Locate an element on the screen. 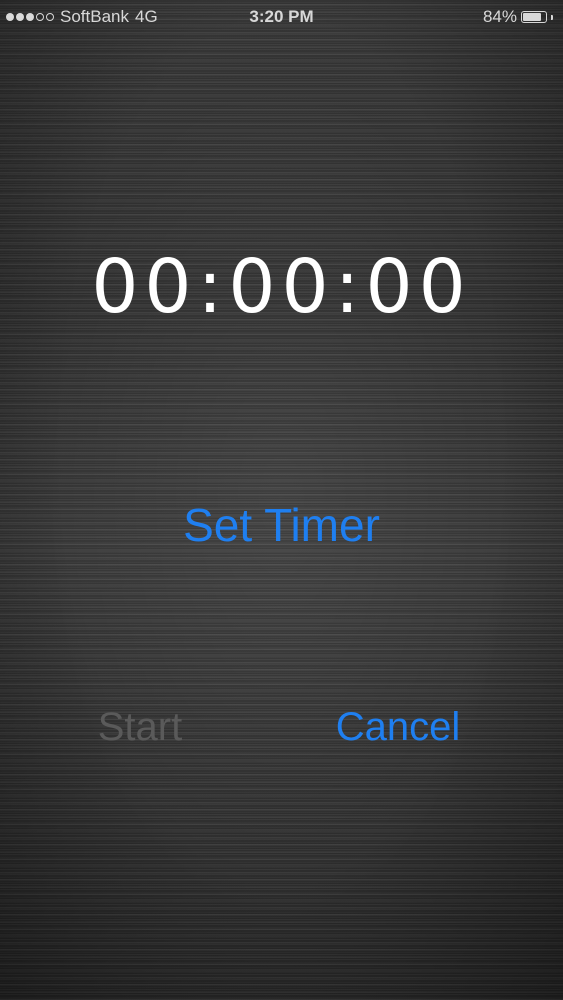  battery-icon is located at coordinates (534, 17).